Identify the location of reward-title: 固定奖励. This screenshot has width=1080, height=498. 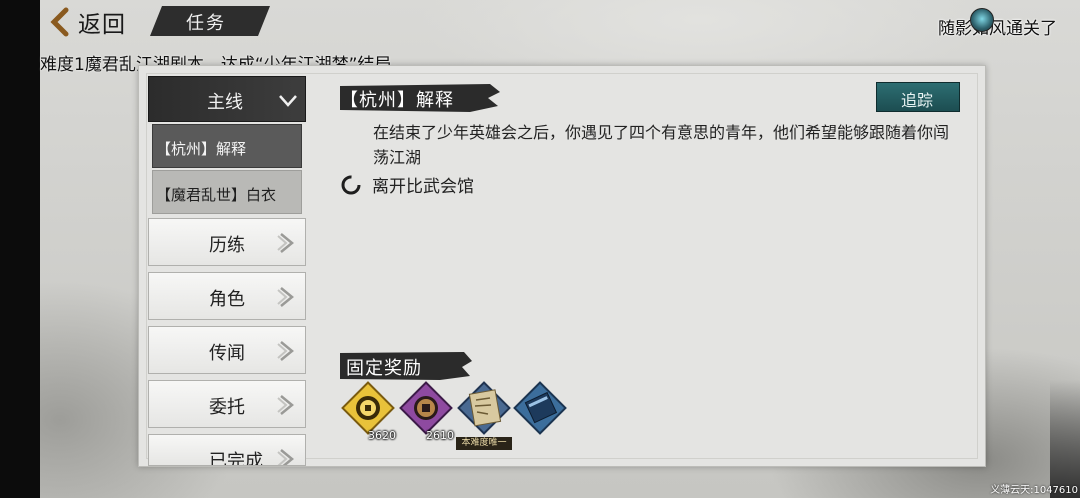
(384, 368).